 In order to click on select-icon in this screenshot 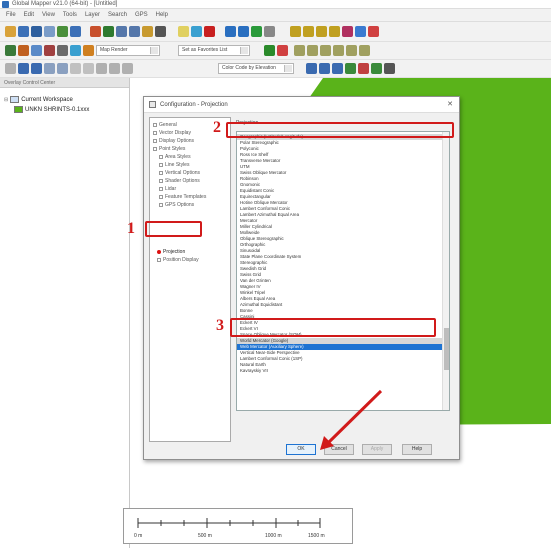, I will do `click(10, 68)`.